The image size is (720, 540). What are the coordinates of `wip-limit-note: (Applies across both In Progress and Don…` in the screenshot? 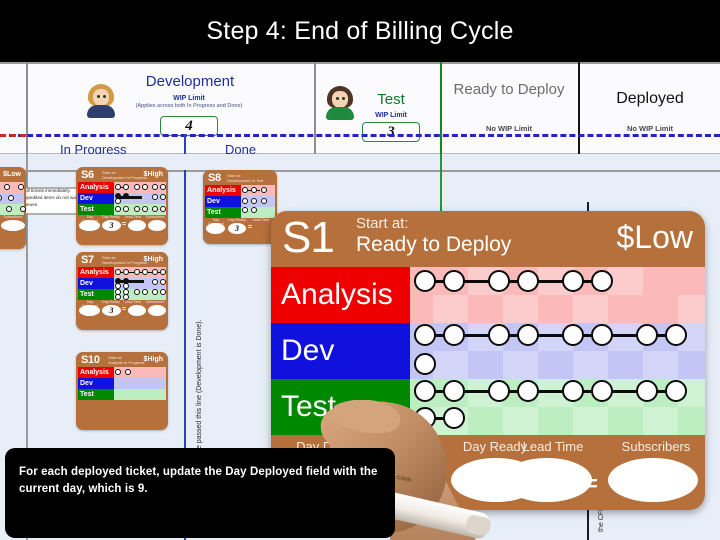 It's located at (189, 106).